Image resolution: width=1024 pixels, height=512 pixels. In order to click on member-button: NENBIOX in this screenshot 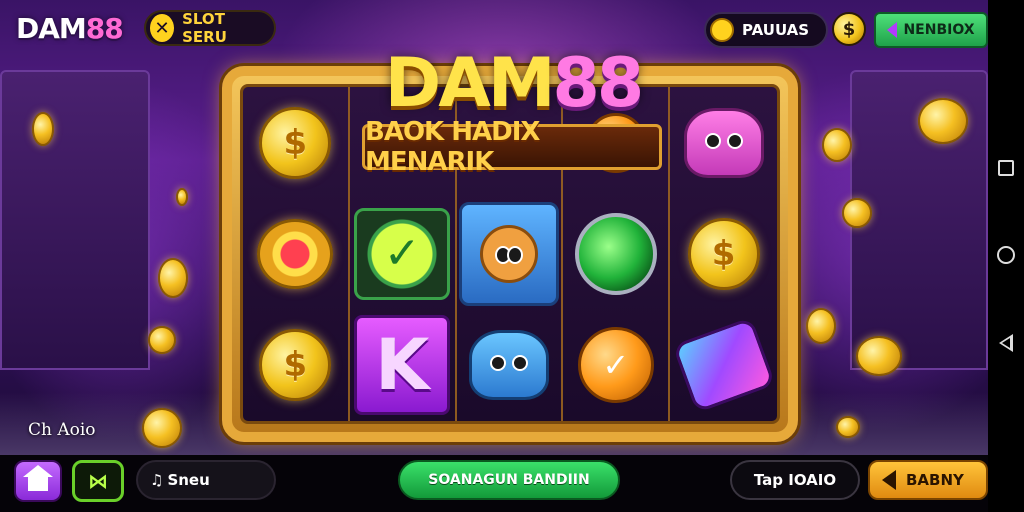, I will do `click(931, 30)`.